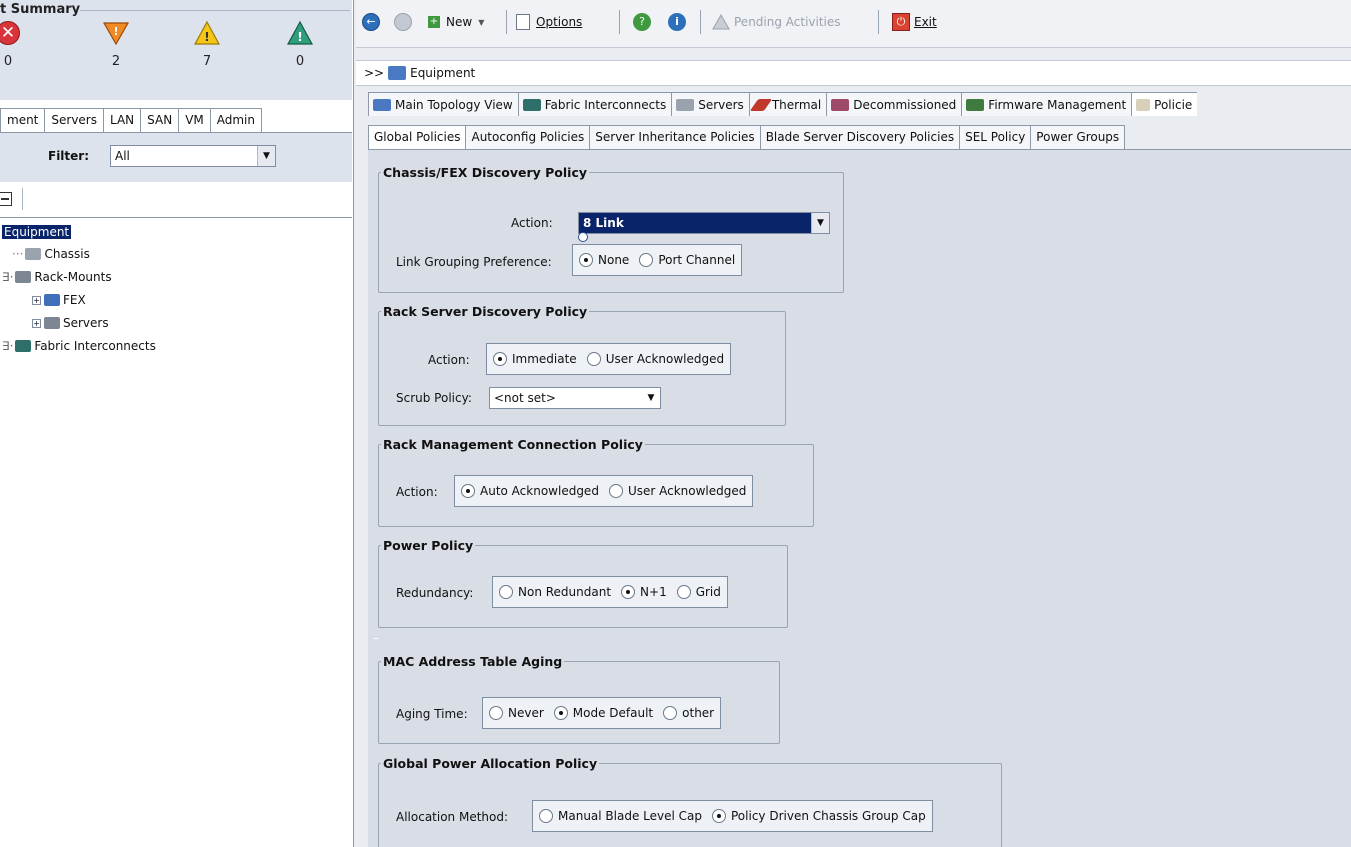 The image size is (1351, 847). What do you see at coordinates (677, 22) in the screenshot?
I see `info-icon: i` at bounding box center [677, 22].